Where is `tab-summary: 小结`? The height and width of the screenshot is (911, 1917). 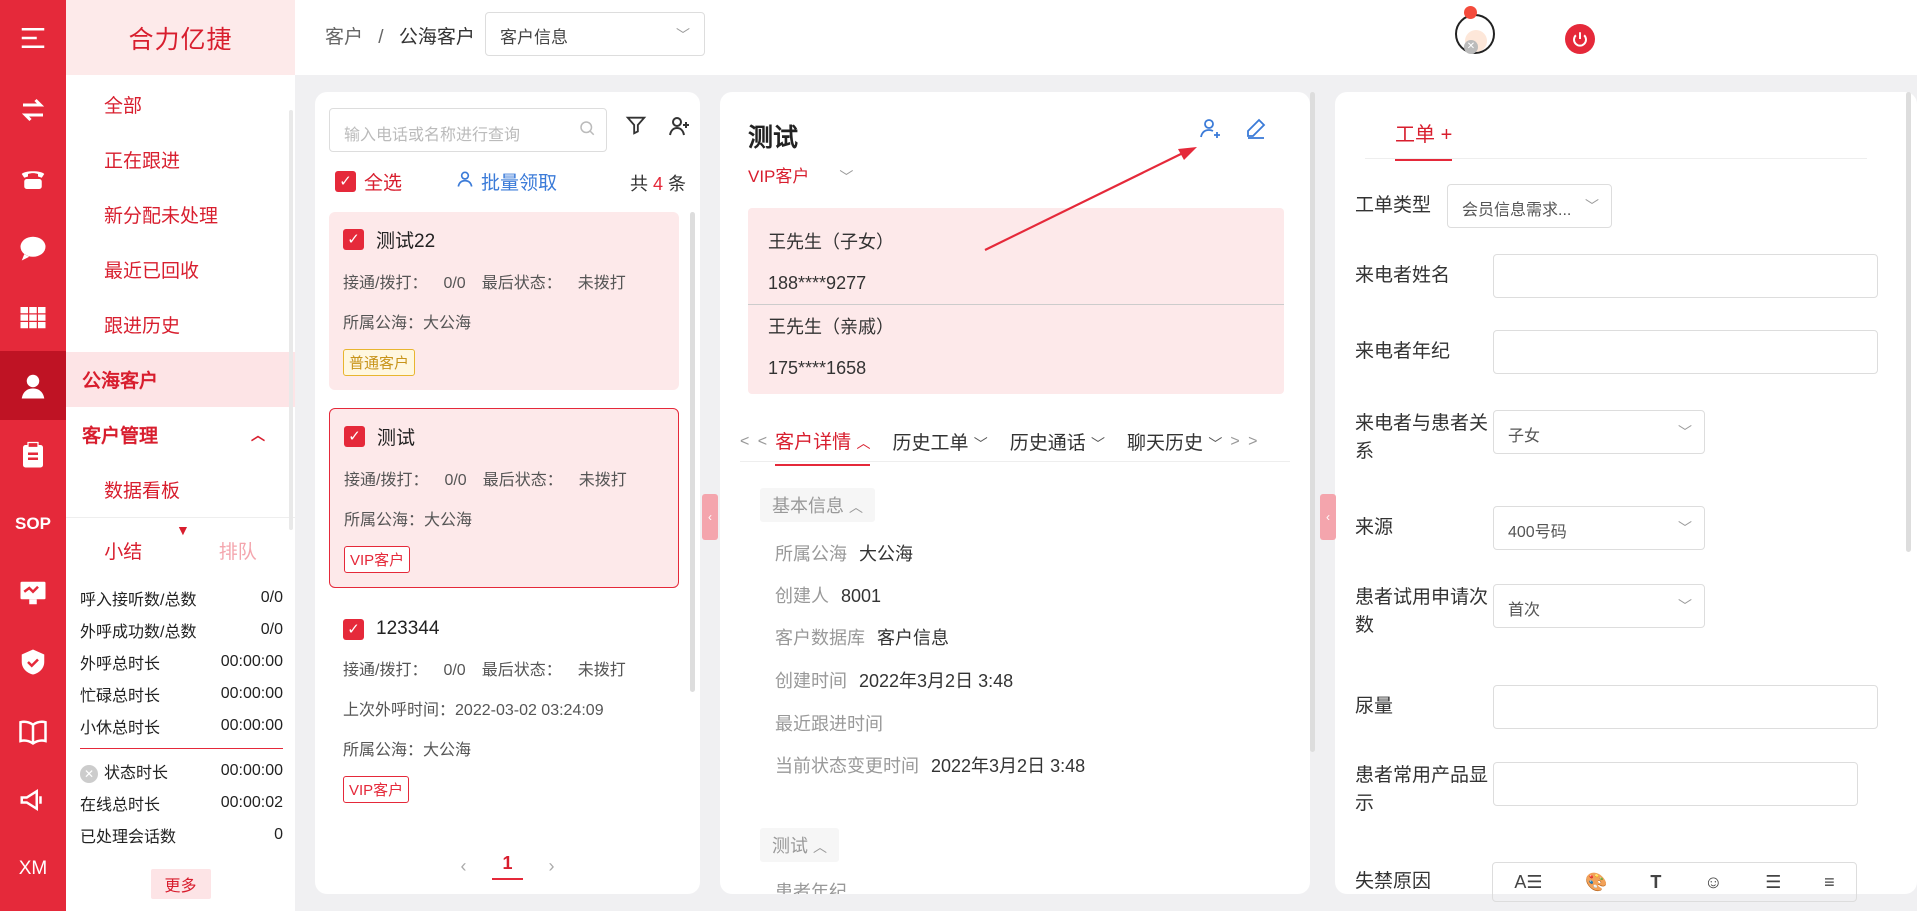
tab-summary: 小结 is located at coordinates (123, 550).